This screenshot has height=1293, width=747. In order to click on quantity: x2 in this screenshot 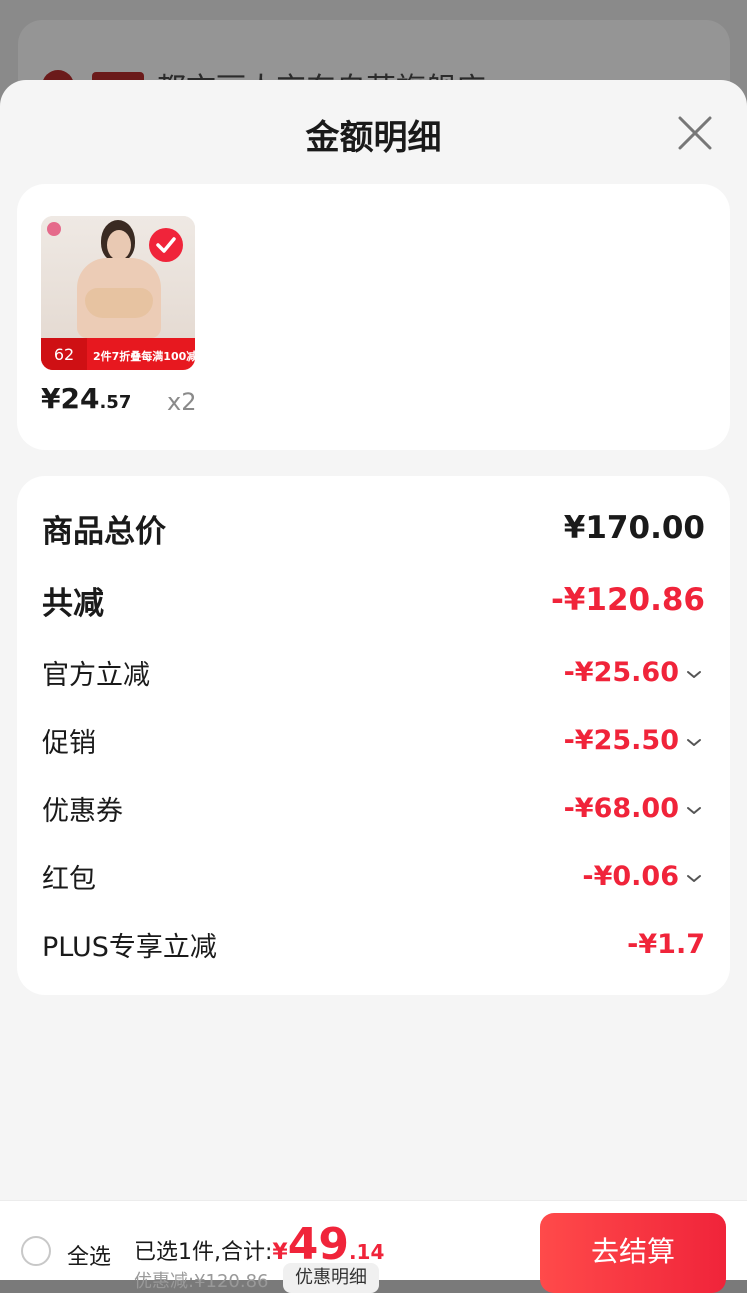, I will do `click(182, 402)`.